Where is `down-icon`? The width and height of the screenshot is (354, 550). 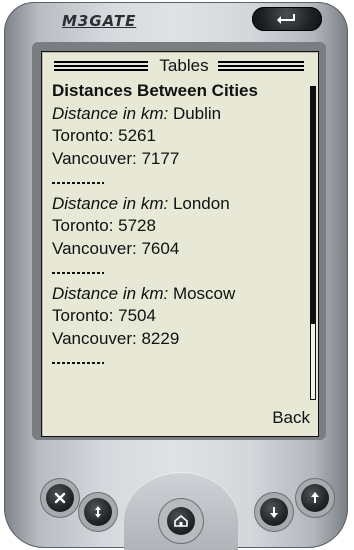 down-icon is located at coordinates (274, 512).